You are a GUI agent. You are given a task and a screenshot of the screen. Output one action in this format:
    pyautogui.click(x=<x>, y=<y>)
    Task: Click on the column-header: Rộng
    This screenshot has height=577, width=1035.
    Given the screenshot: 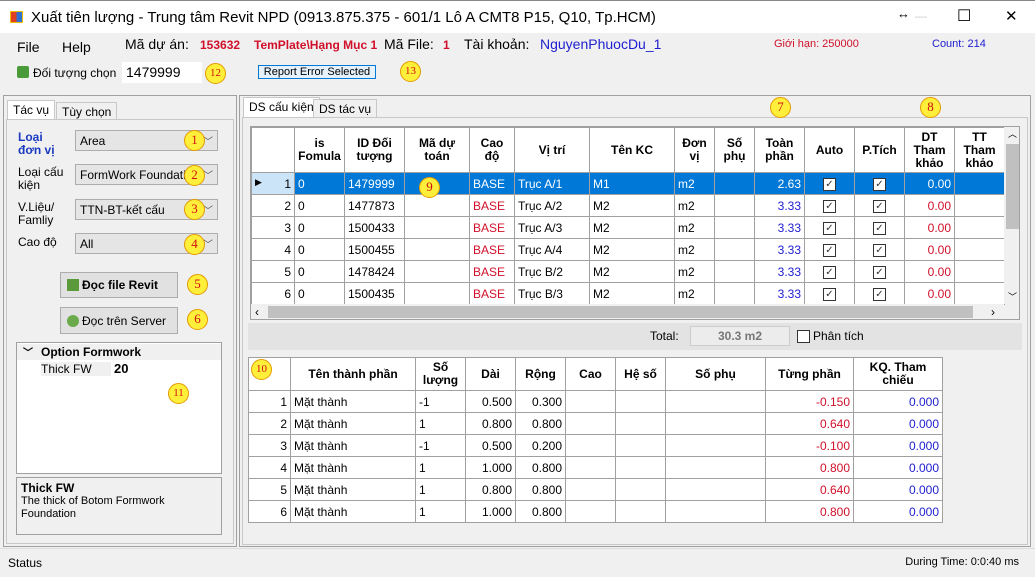 What is the action you would take?
    pyautogui.click(x=540, y=374)
    